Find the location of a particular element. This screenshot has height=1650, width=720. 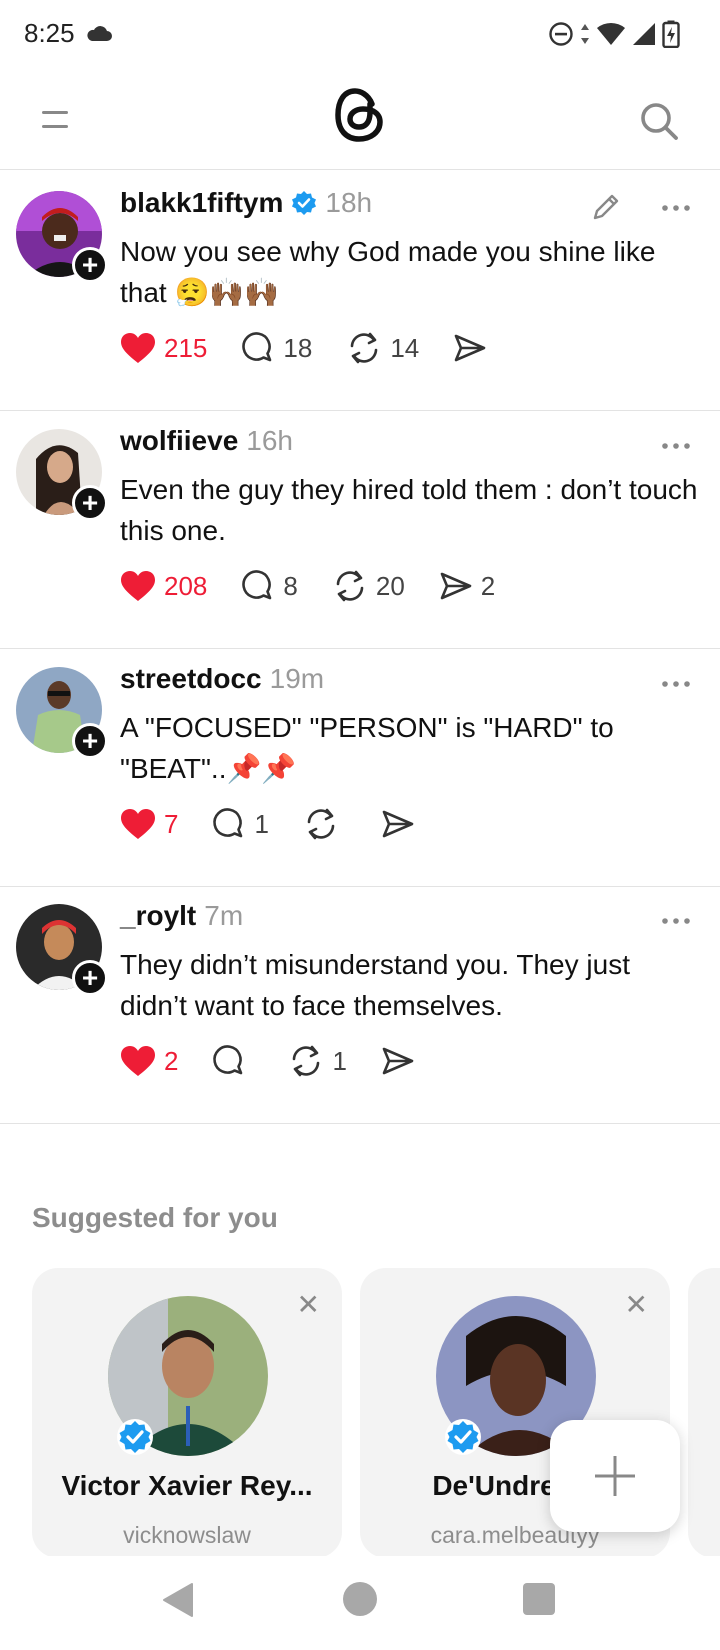

back-icon is located at coordinates (178, 1602).